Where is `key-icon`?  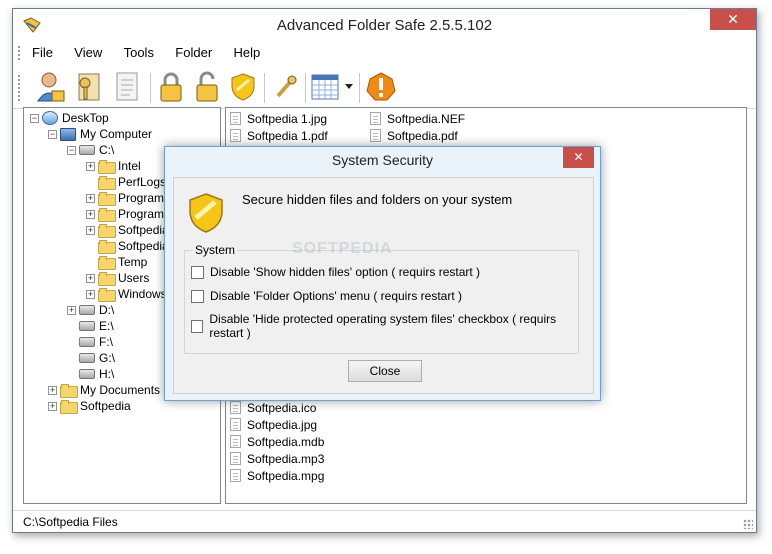 key-icon is located at coordinates (89, 87).